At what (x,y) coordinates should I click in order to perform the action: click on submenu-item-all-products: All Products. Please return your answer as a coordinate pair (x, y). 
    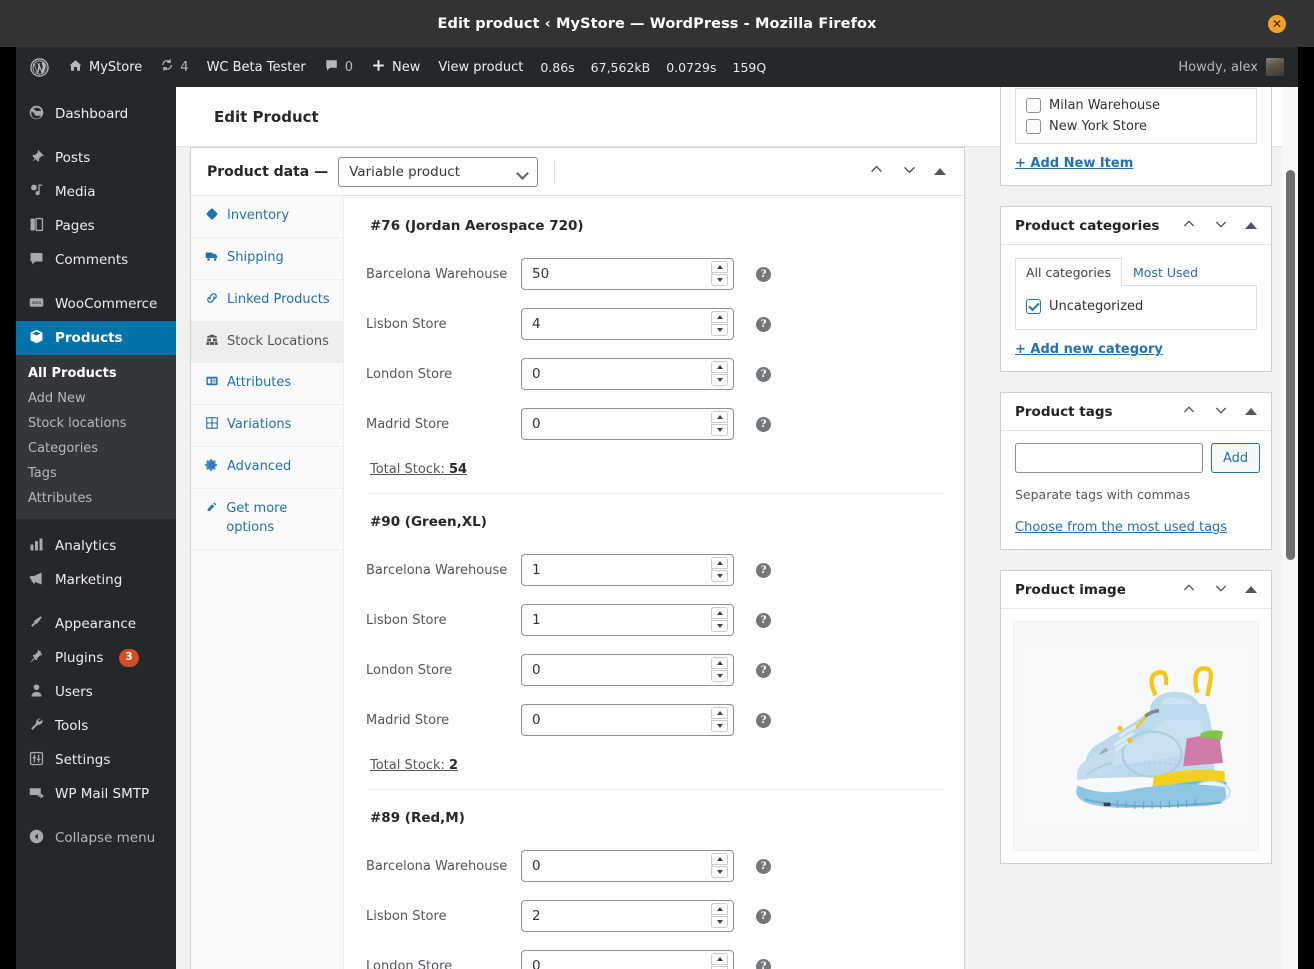
    Looking at the image, I should click on (96, 373).